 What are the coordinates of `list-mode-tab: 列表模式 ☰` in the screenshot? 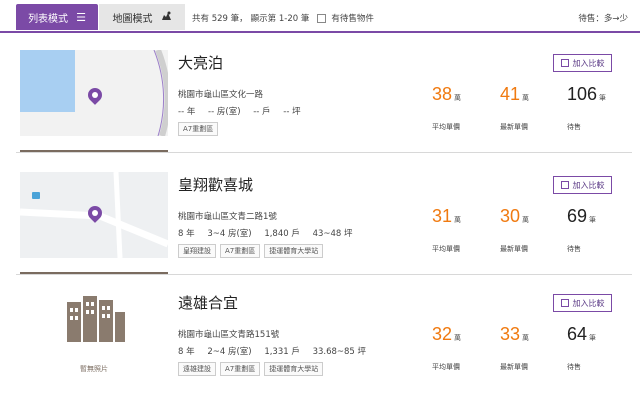 It's located at (57, 17).